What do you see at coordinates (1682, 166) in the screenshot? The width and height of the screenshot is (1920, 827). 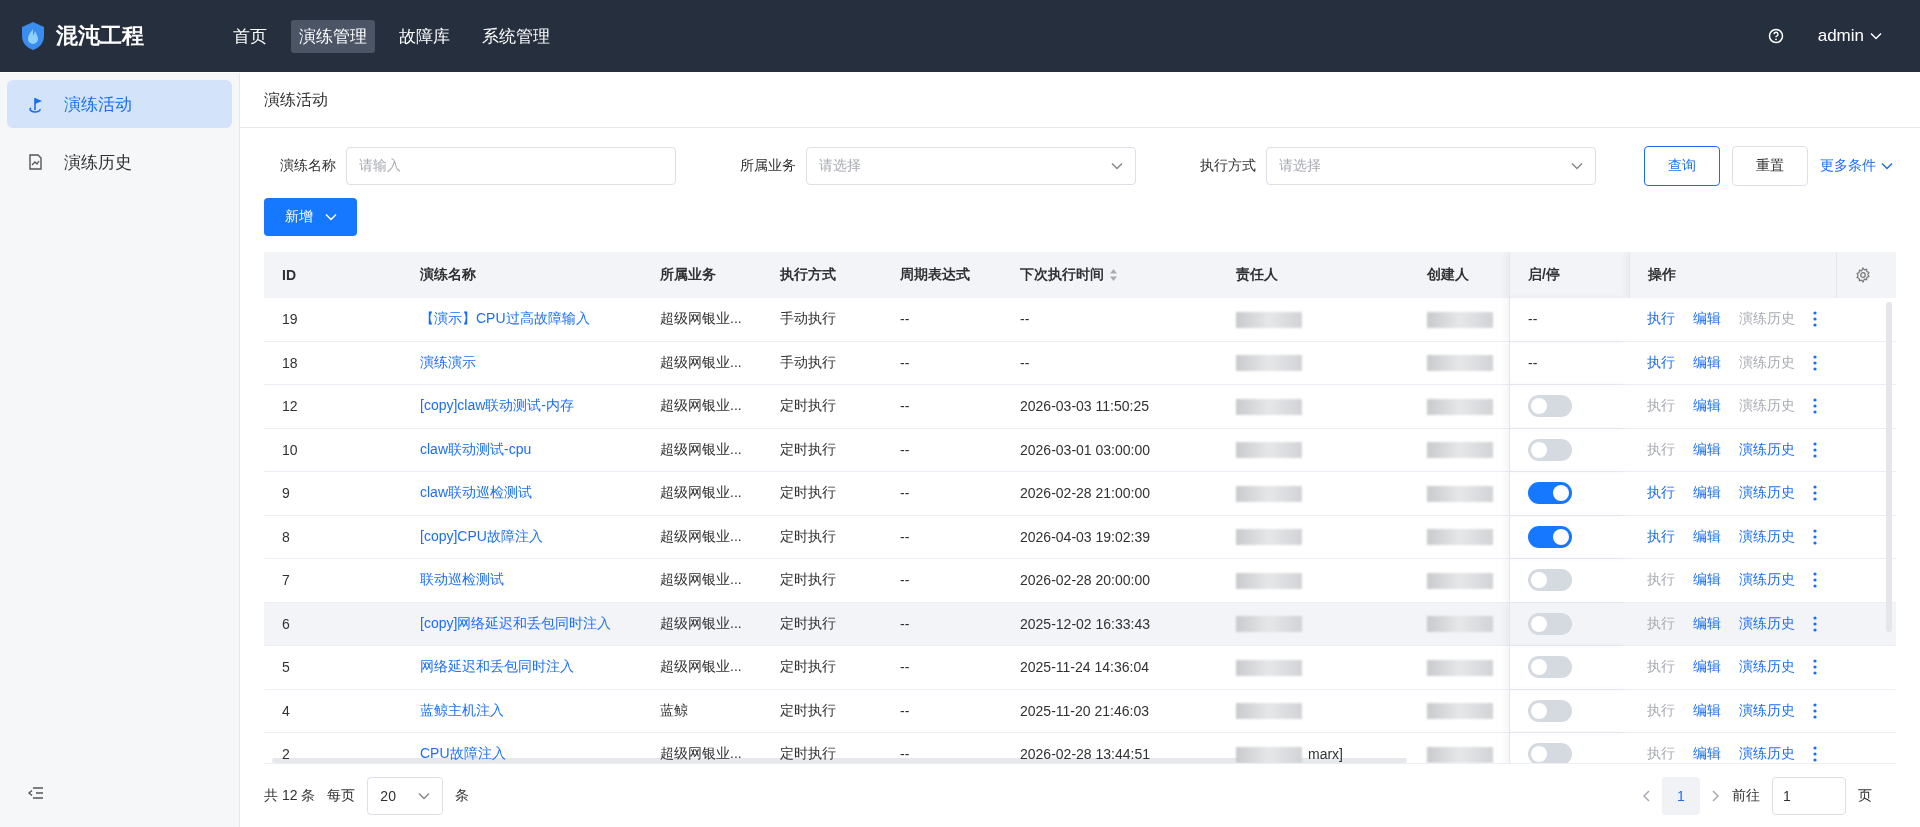 I see `search-button: 查询` at bounding box center [1682, 166].